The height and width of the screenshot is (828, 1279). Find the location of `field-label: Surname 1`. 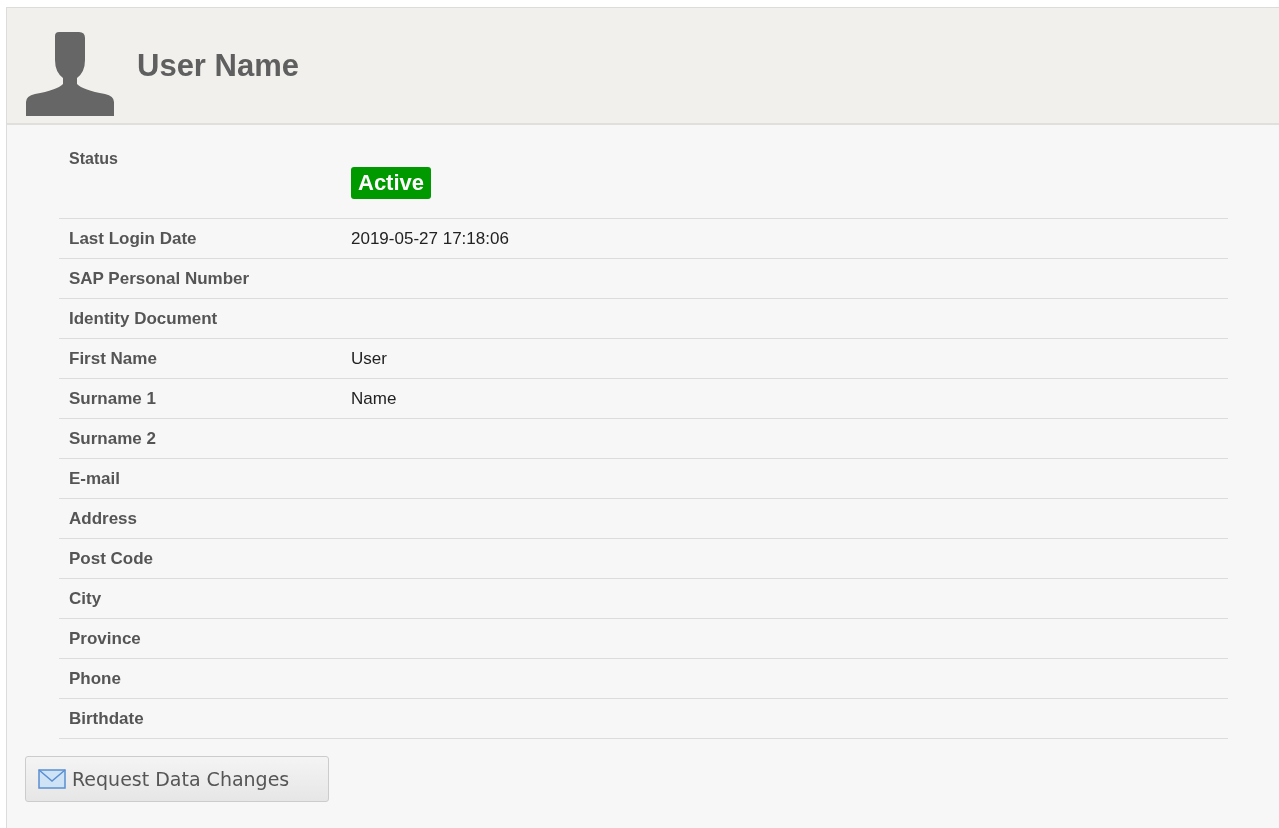

field-label: Surname 1 is located at coordinates (112, 398).